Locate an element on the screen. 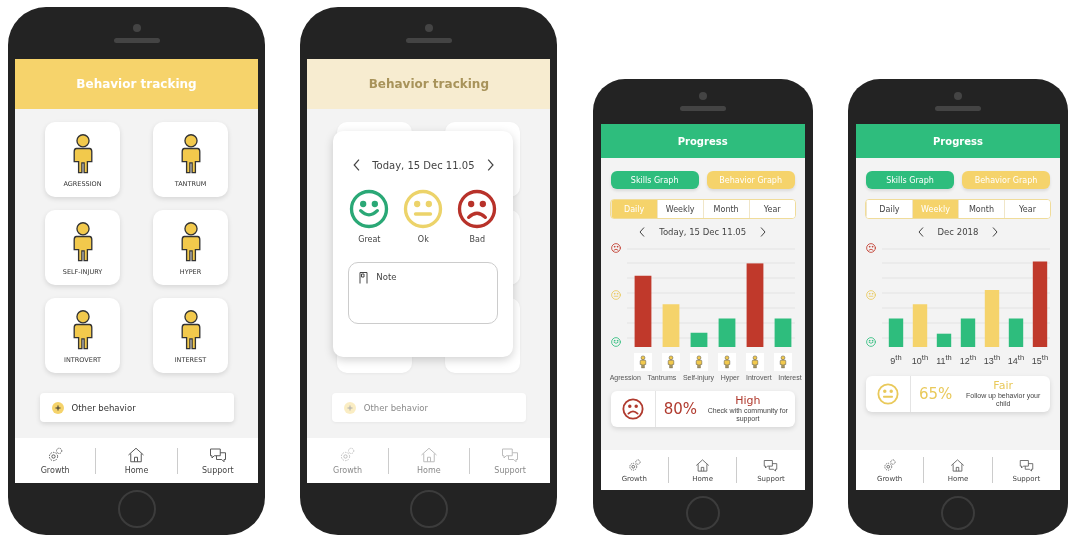 The width and height of the screenshot is (1072, 538). rating-label: High is located at coordinates (748, 401).